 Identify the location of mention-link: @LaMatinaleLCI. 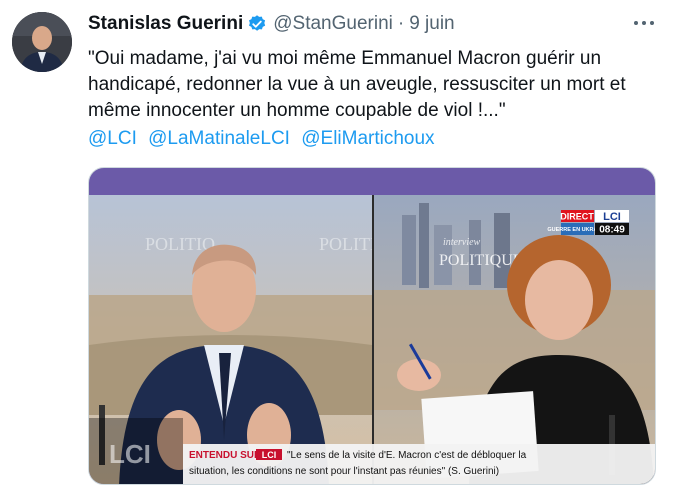
(219, 138).